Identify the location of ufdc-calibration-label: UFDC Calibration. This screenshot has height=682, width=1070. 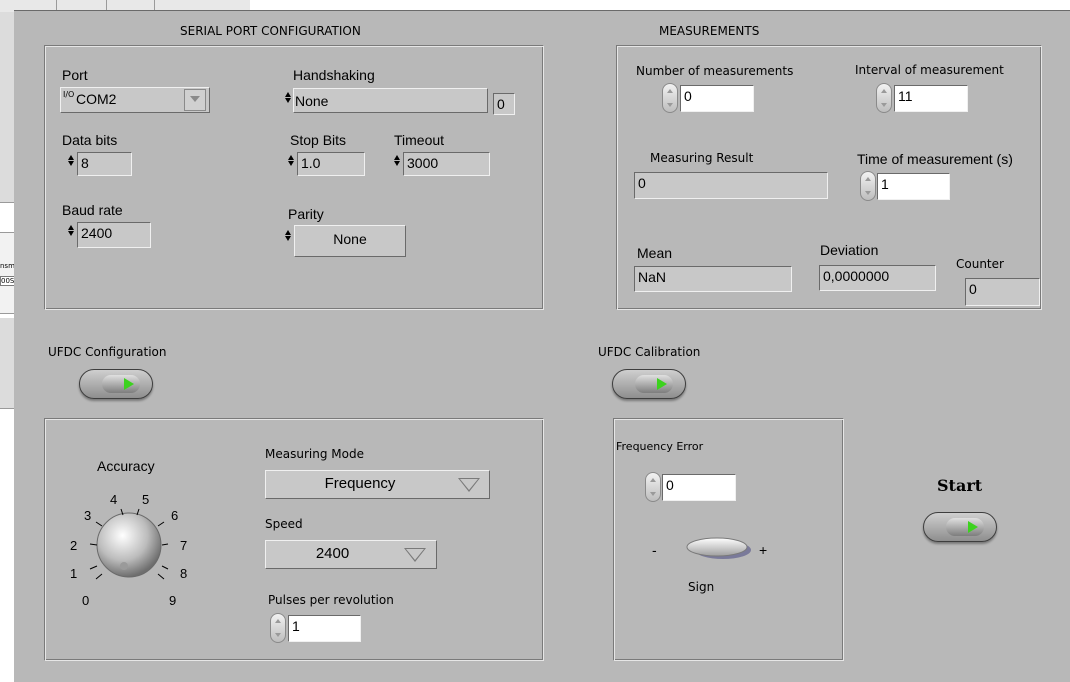
(649, 352).